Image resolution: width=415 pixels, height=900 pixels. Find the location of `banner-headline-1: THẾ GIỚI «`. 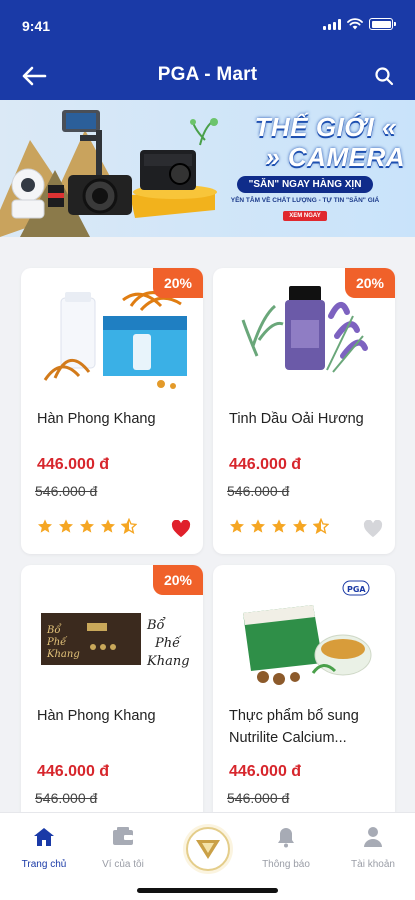

banner-headline-1: THẾ GIỚI « is located at coordinates (325, 127).